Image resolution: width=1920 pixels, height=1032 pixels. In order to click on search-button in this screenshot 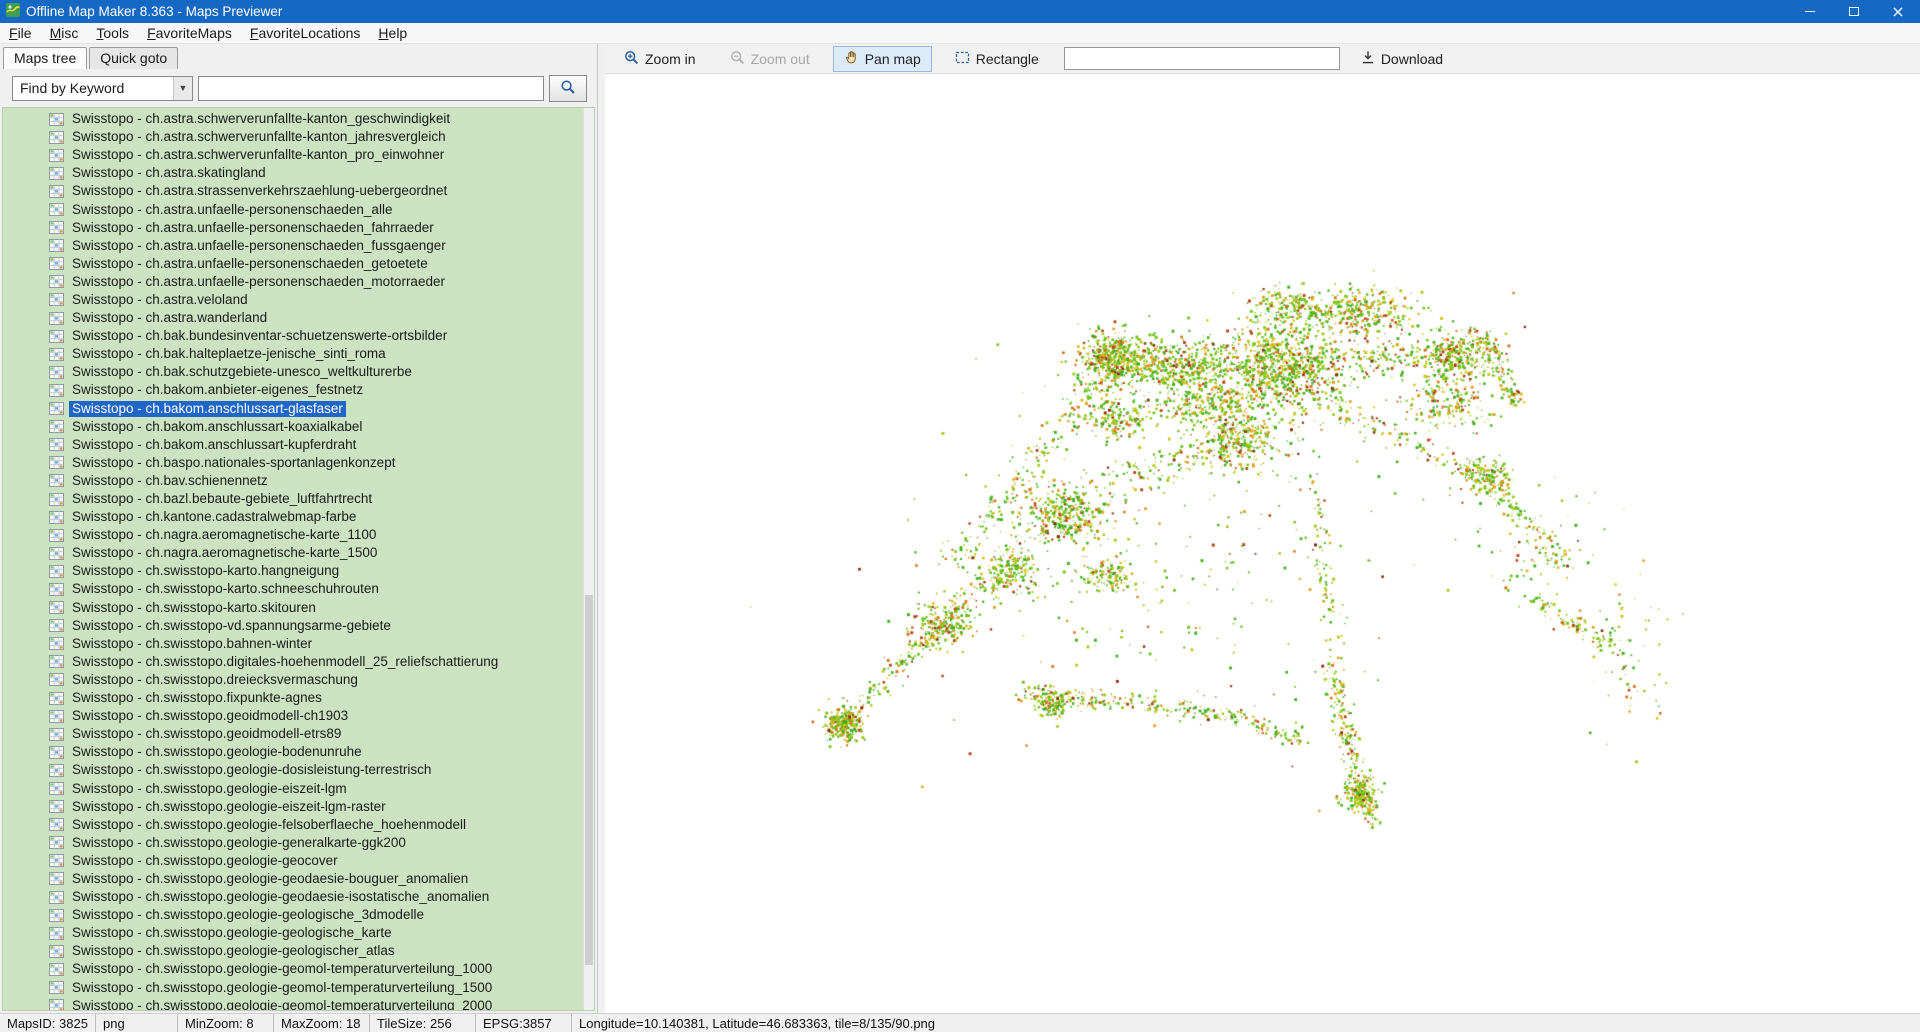, I will do `click(568, 88)`.